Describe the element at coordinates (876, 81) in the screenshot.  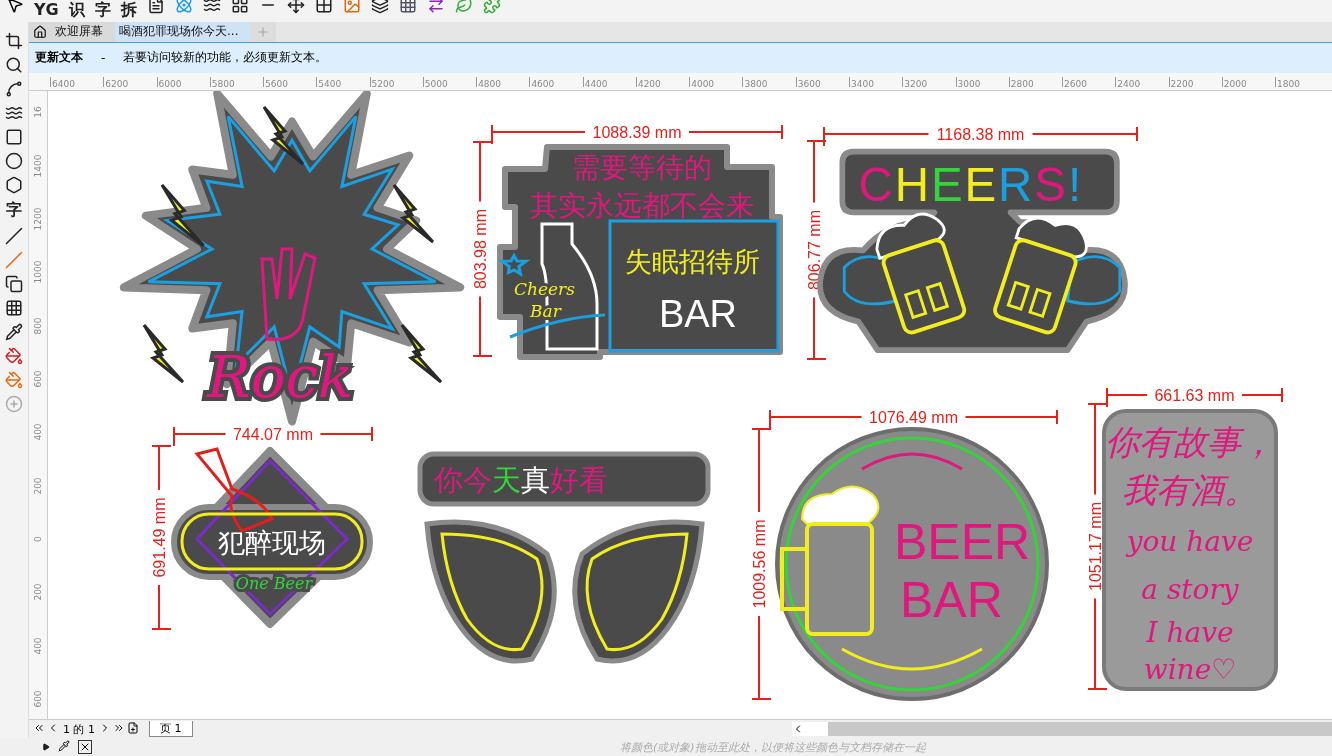
I see `ruler-label: 3400` at that location.